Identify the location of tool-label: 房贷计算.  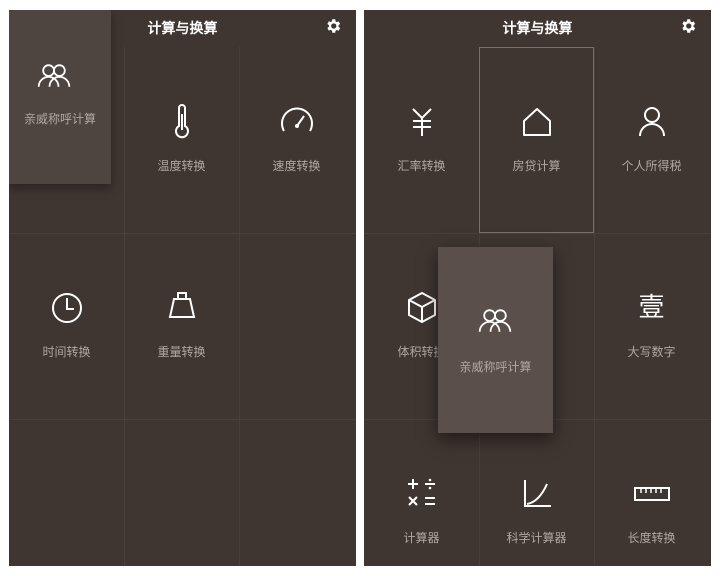
(536, 166).